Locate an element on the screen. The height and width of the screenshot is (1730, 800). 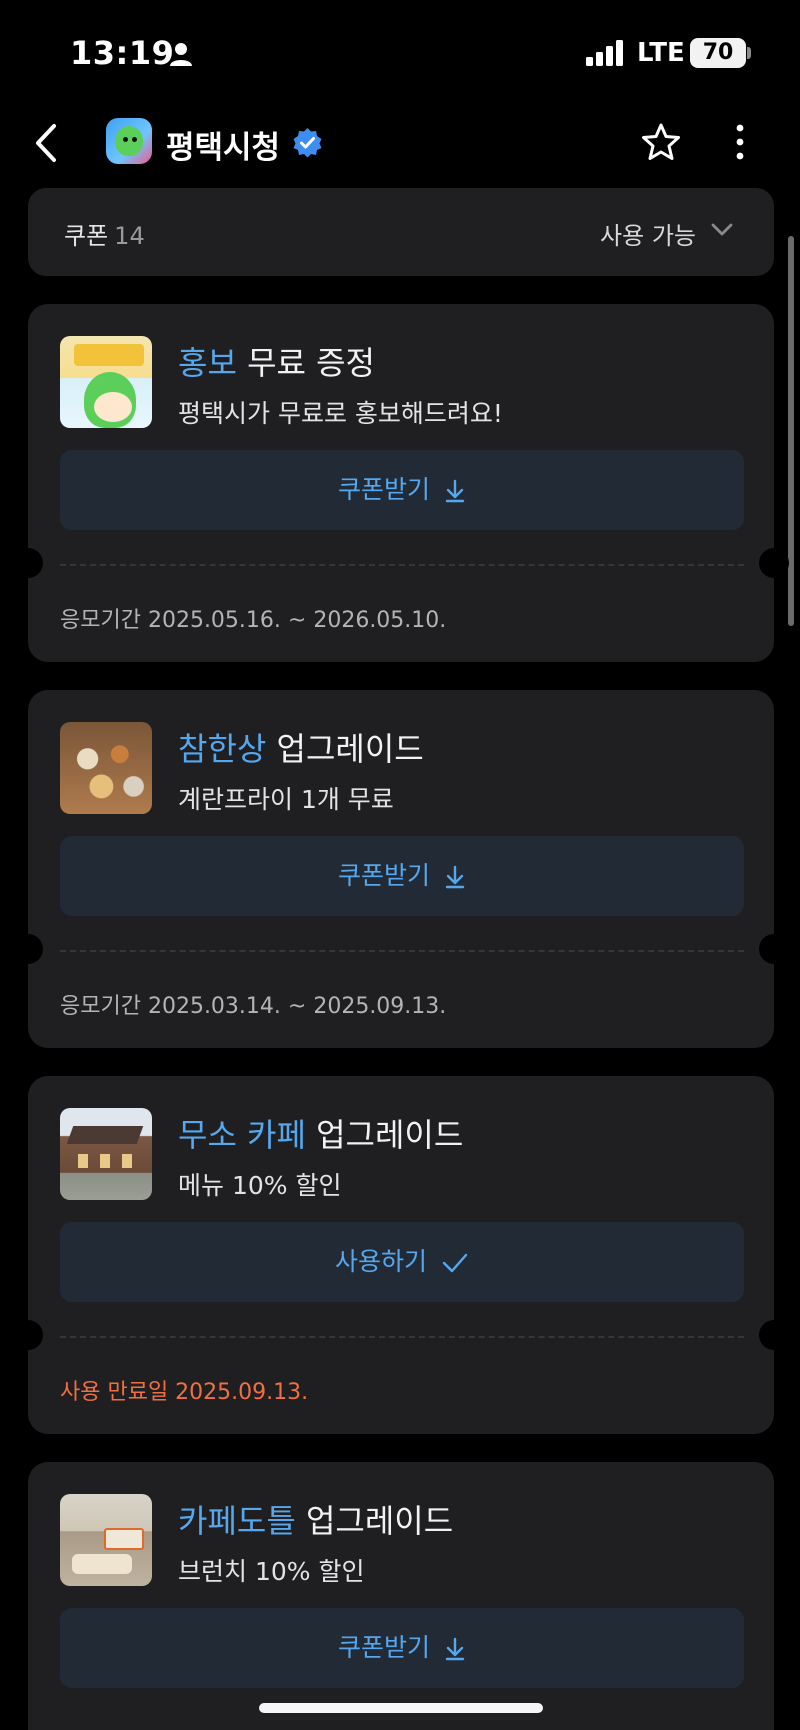
app-header: 평택시청 is located at coordinates (400, 143).